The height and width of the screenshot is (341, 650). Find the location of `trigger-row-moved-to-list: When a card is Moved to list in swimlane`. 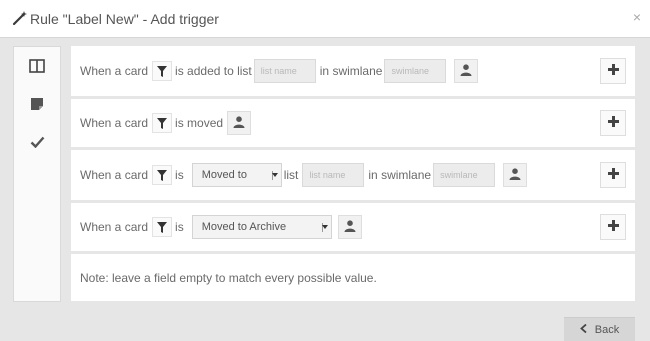

trigger-row-moved-to-list: When a card is Moved to list in swimlane is located at coordinates (353, 175).